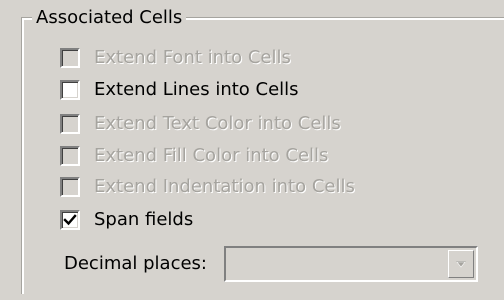  What do you see at coordinates (211, 155) in the screenshot?
I see `extend-fill-color-label: Extend Fill Color into Cells` at bounding box center [211, 155].